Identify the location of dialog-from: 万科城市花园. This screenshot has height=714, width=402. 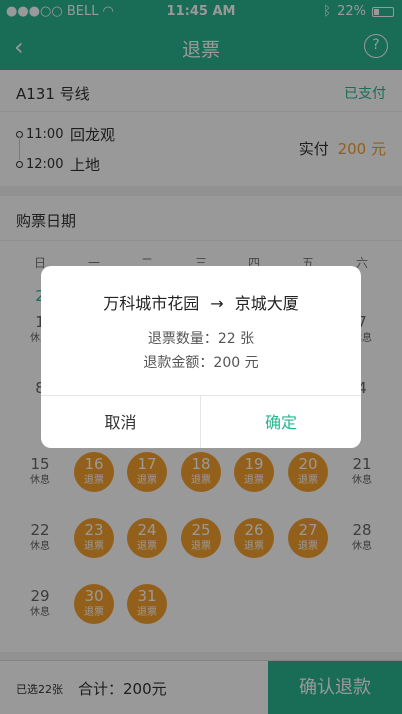
(151, 303).